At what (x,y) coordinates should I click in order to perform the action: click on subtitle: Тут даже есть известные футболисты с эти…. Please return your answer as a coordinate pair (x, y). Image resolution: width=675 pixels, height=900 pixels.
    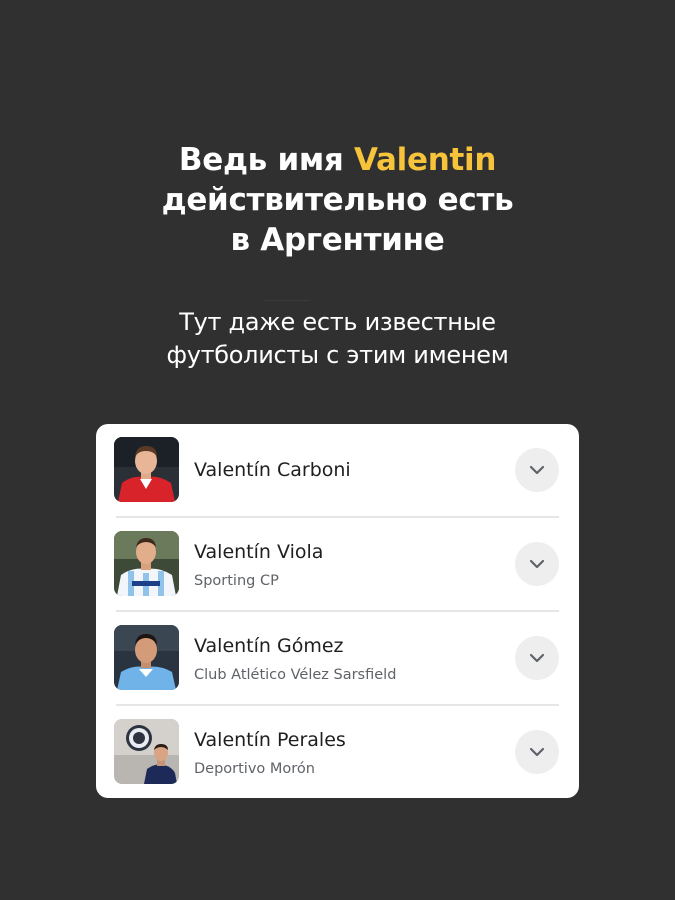
    Looking at the image, I should click on (337, 339).